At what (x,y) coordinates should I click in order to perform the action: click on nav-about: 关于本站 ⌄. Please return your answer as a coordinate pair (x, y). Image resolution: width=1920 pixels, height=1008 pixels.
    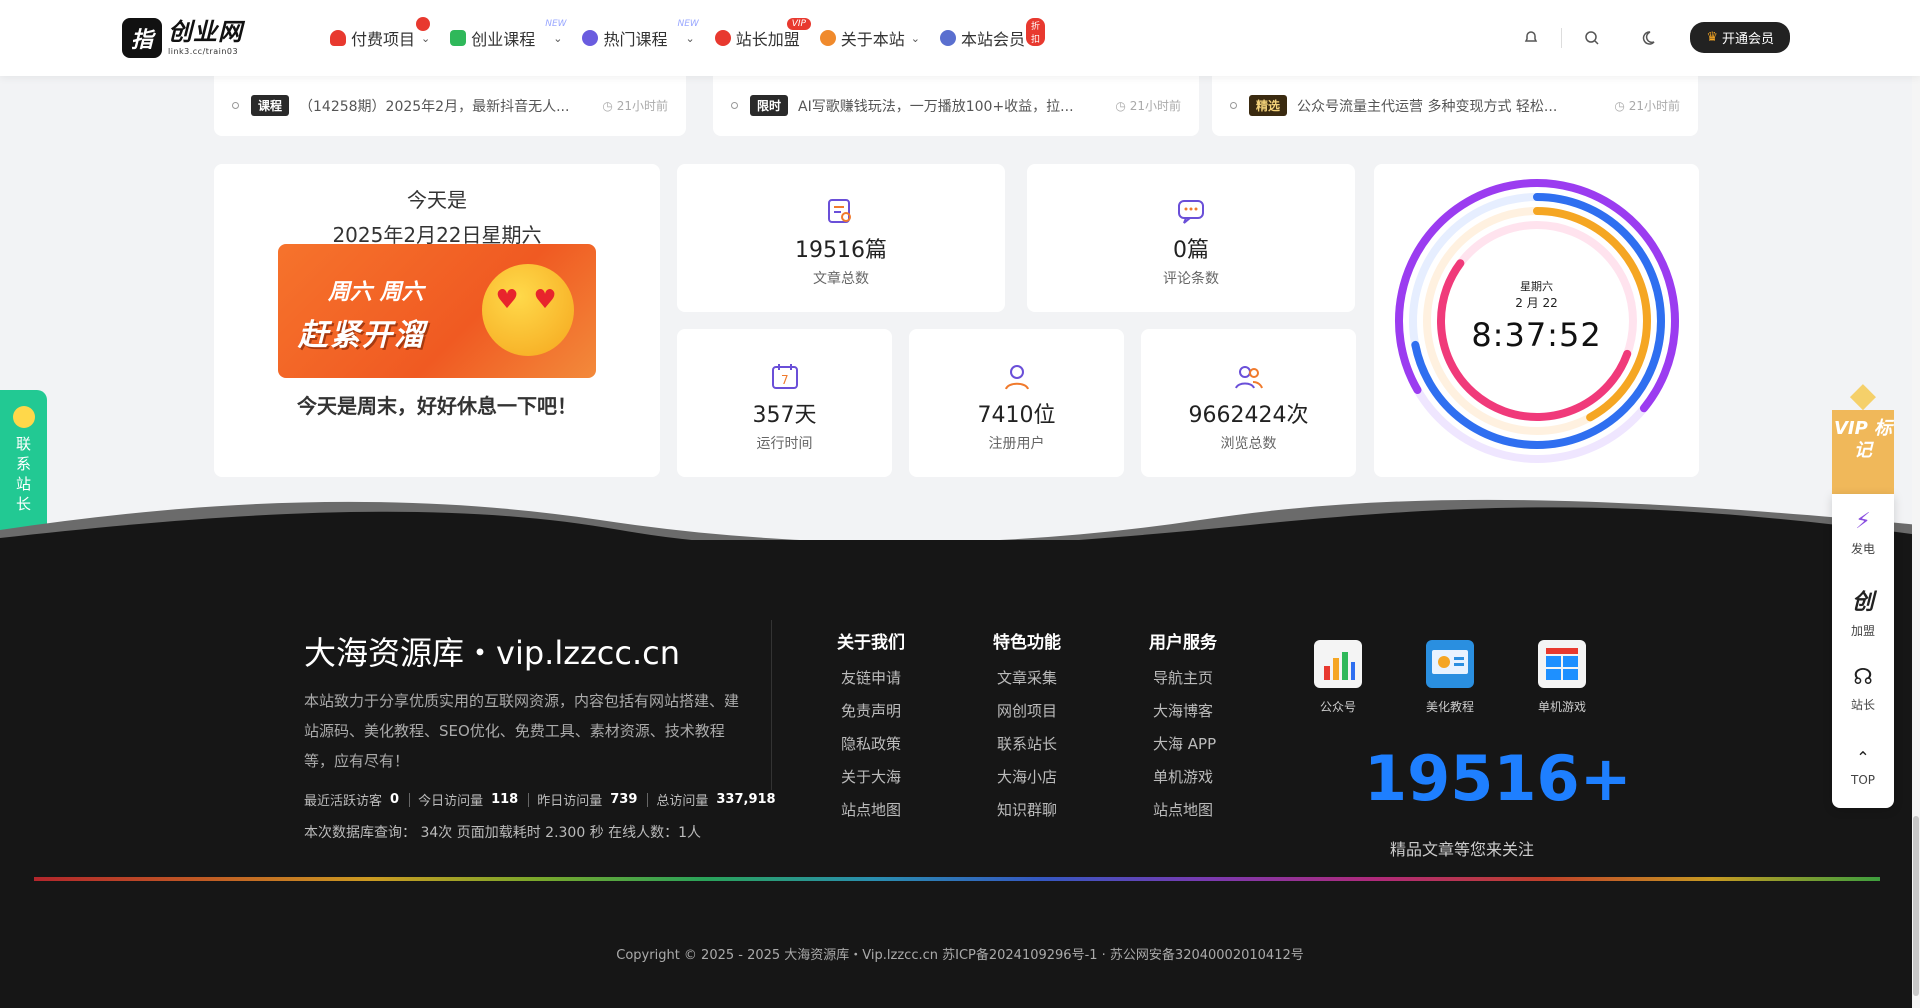
    Looking at the image, I should click on (869, 38).